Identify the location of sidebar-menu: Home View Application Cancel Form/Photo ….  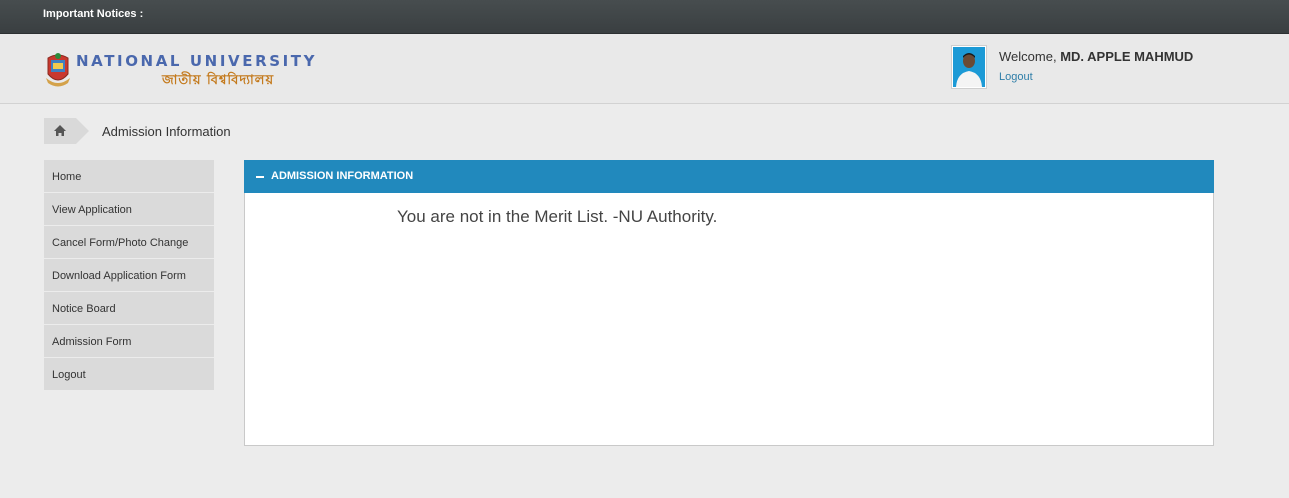
(129, 275).